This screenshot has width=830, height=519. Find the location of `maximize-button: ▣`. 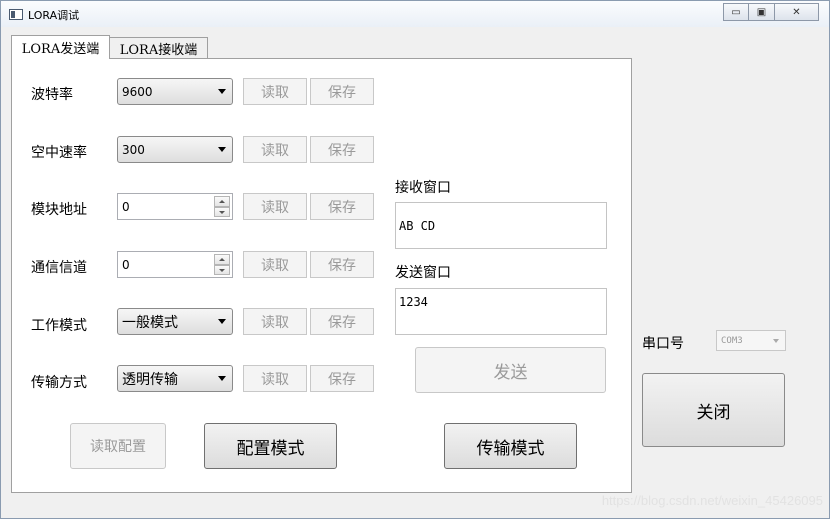

maximize-button: ▣ is located at coordinates (762, 12).